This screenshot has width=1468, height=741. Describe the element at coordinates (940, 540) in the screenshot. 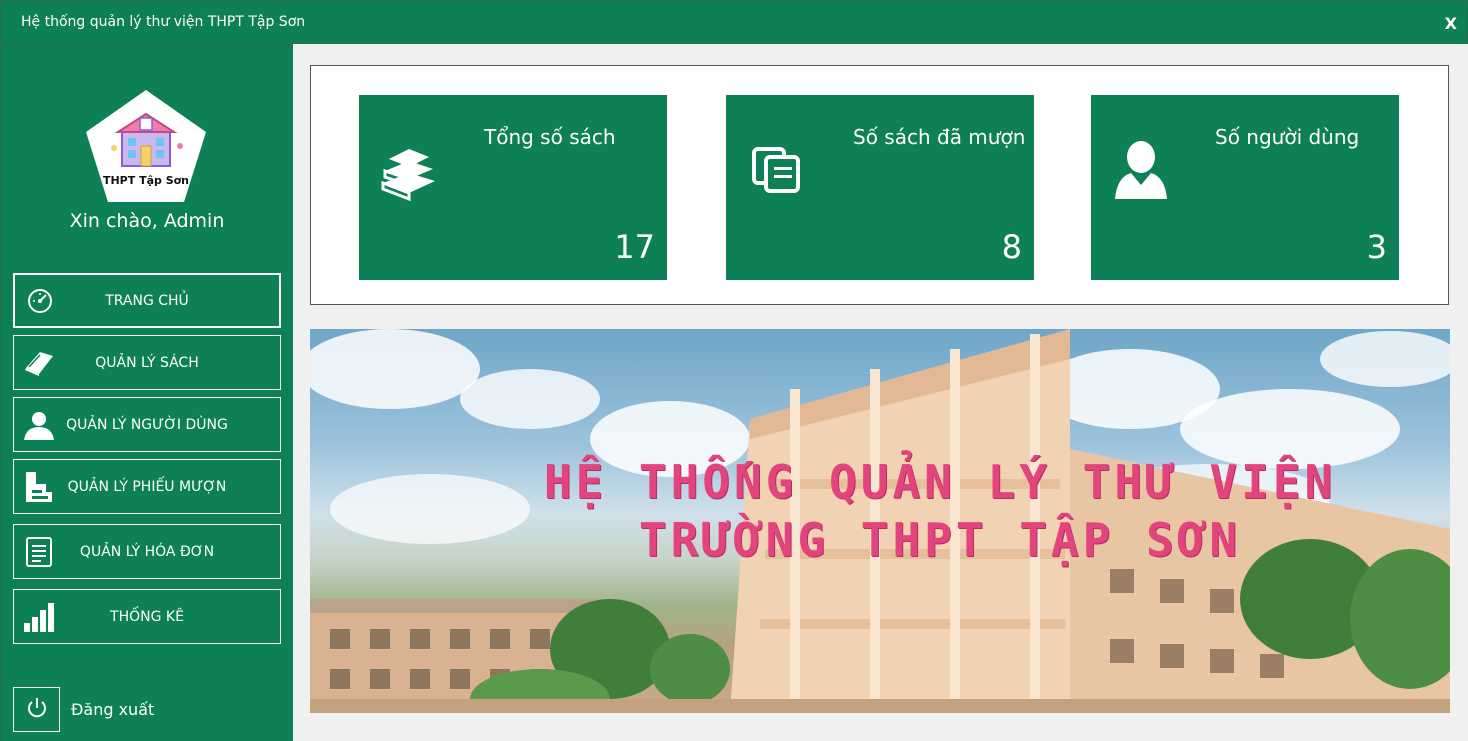

I see `banner-title-line2: TRƯỜNG THPT TẬP SƠN` at that location.